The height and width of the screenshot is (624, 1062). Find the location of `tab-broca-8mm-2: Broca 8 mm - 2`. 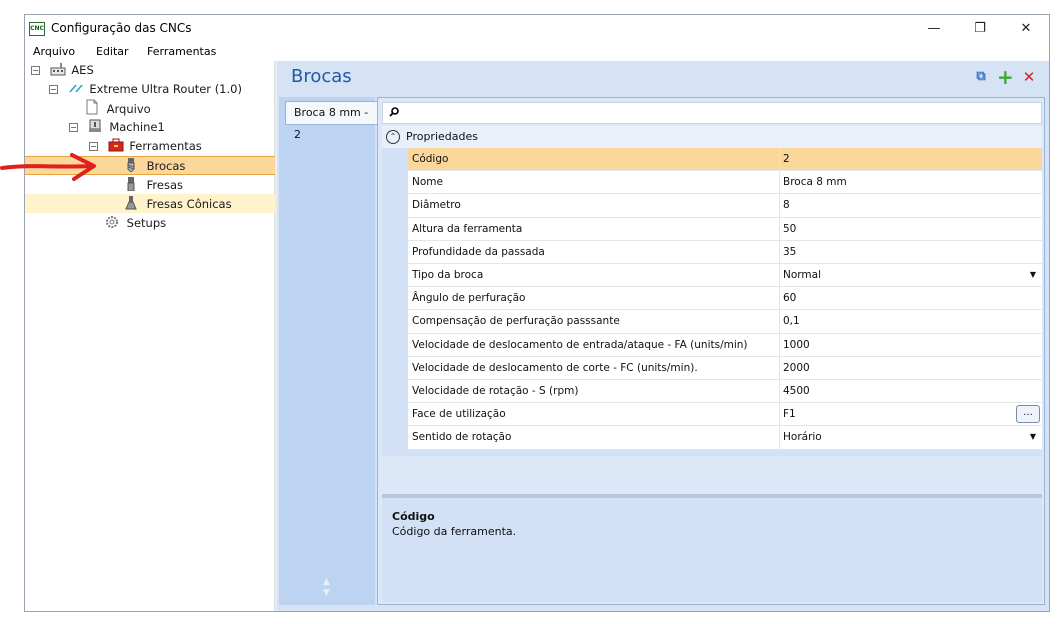

tab-broca-8mm-2: Broca 8 mm - 2 is located at coordinates (331, 121).